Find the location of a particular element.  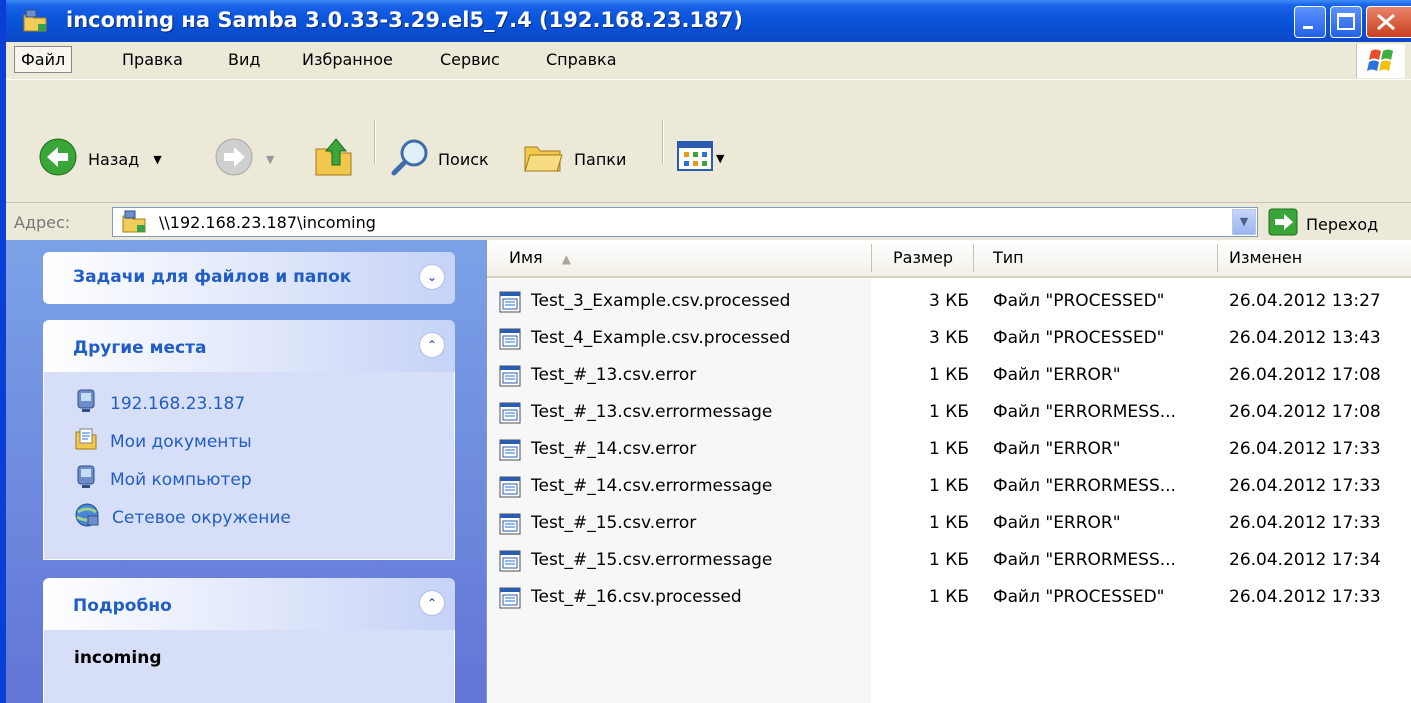

place-link-network-places: Сетевое окружение is located at coordinates (182, 517).